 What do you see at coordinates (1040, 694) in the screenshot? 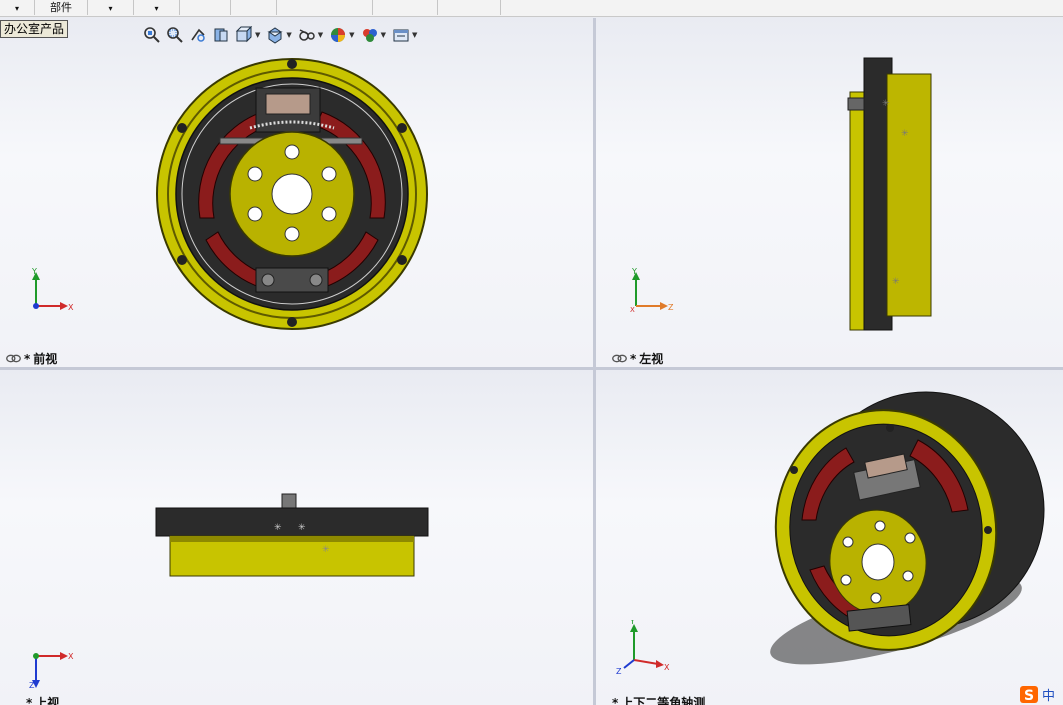
I see `ime-logo: S 中` at bounding box center [1040, 694].